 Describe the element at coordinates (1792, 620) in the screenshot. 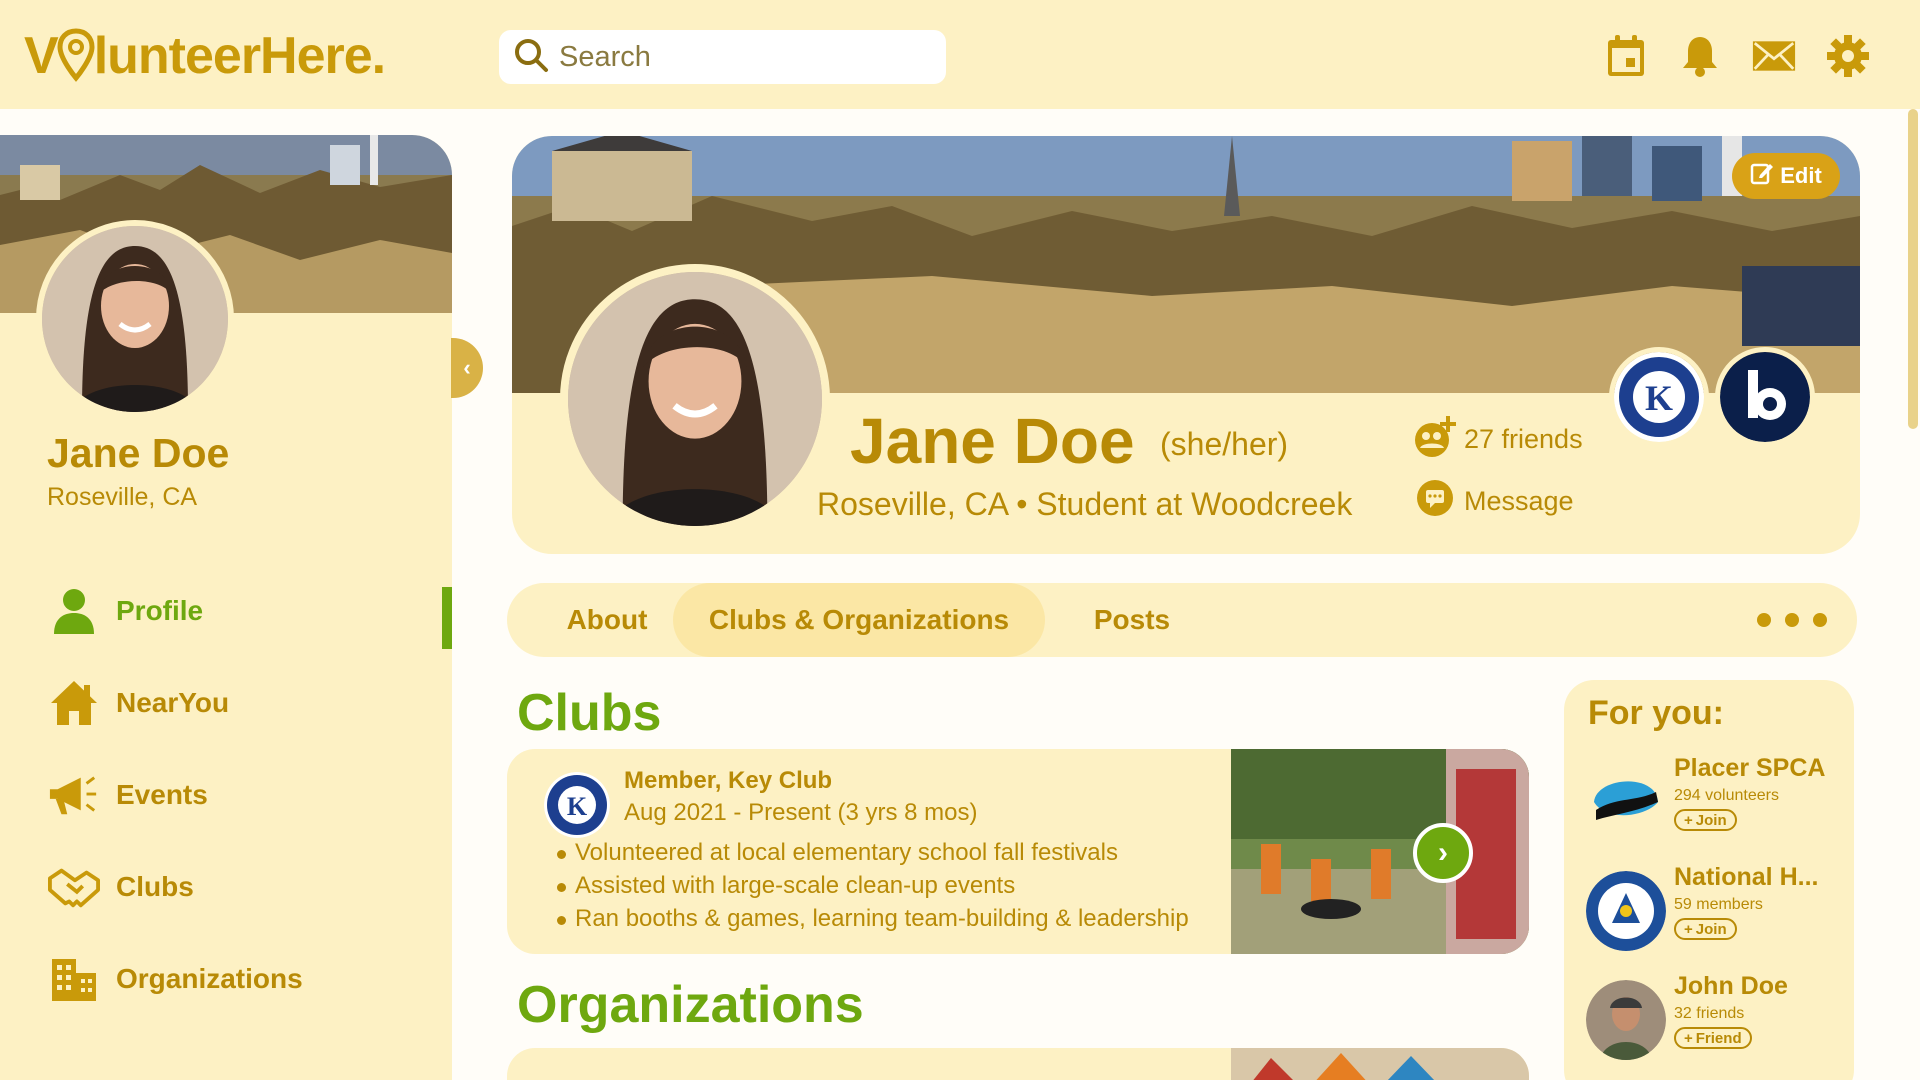

I see `more-options-icon` at that location.